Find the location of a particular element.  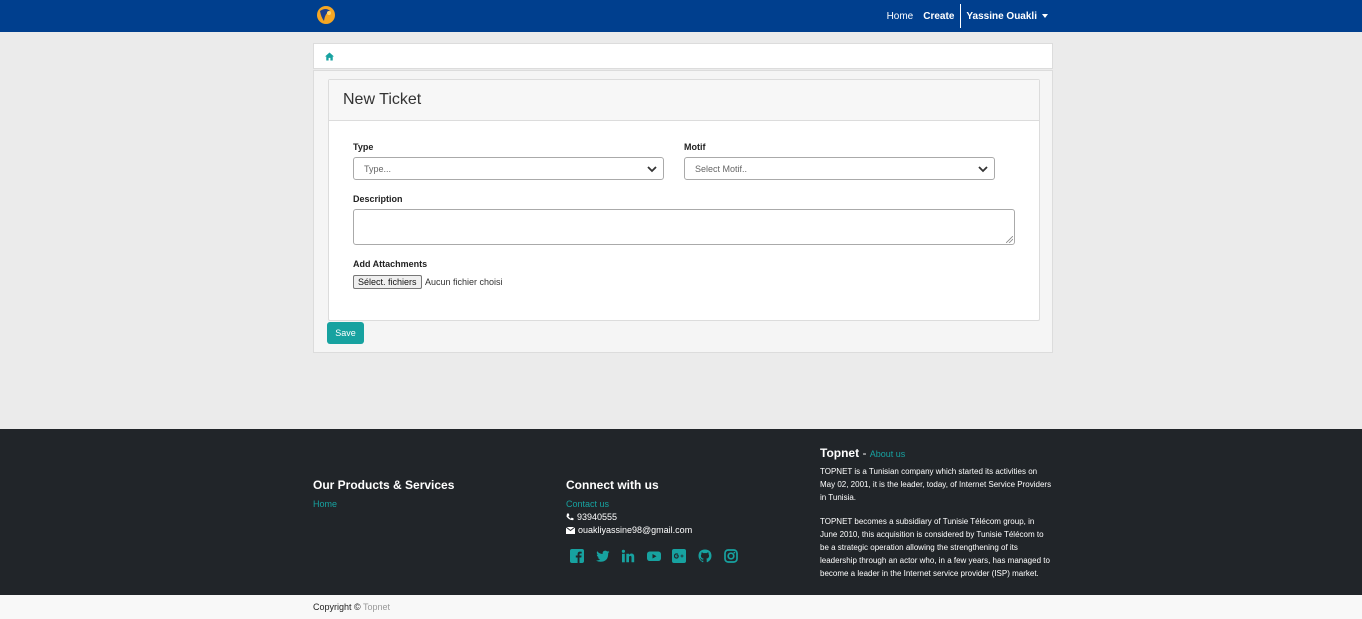

about-us-link: About us is located at coordinates (888, 454).